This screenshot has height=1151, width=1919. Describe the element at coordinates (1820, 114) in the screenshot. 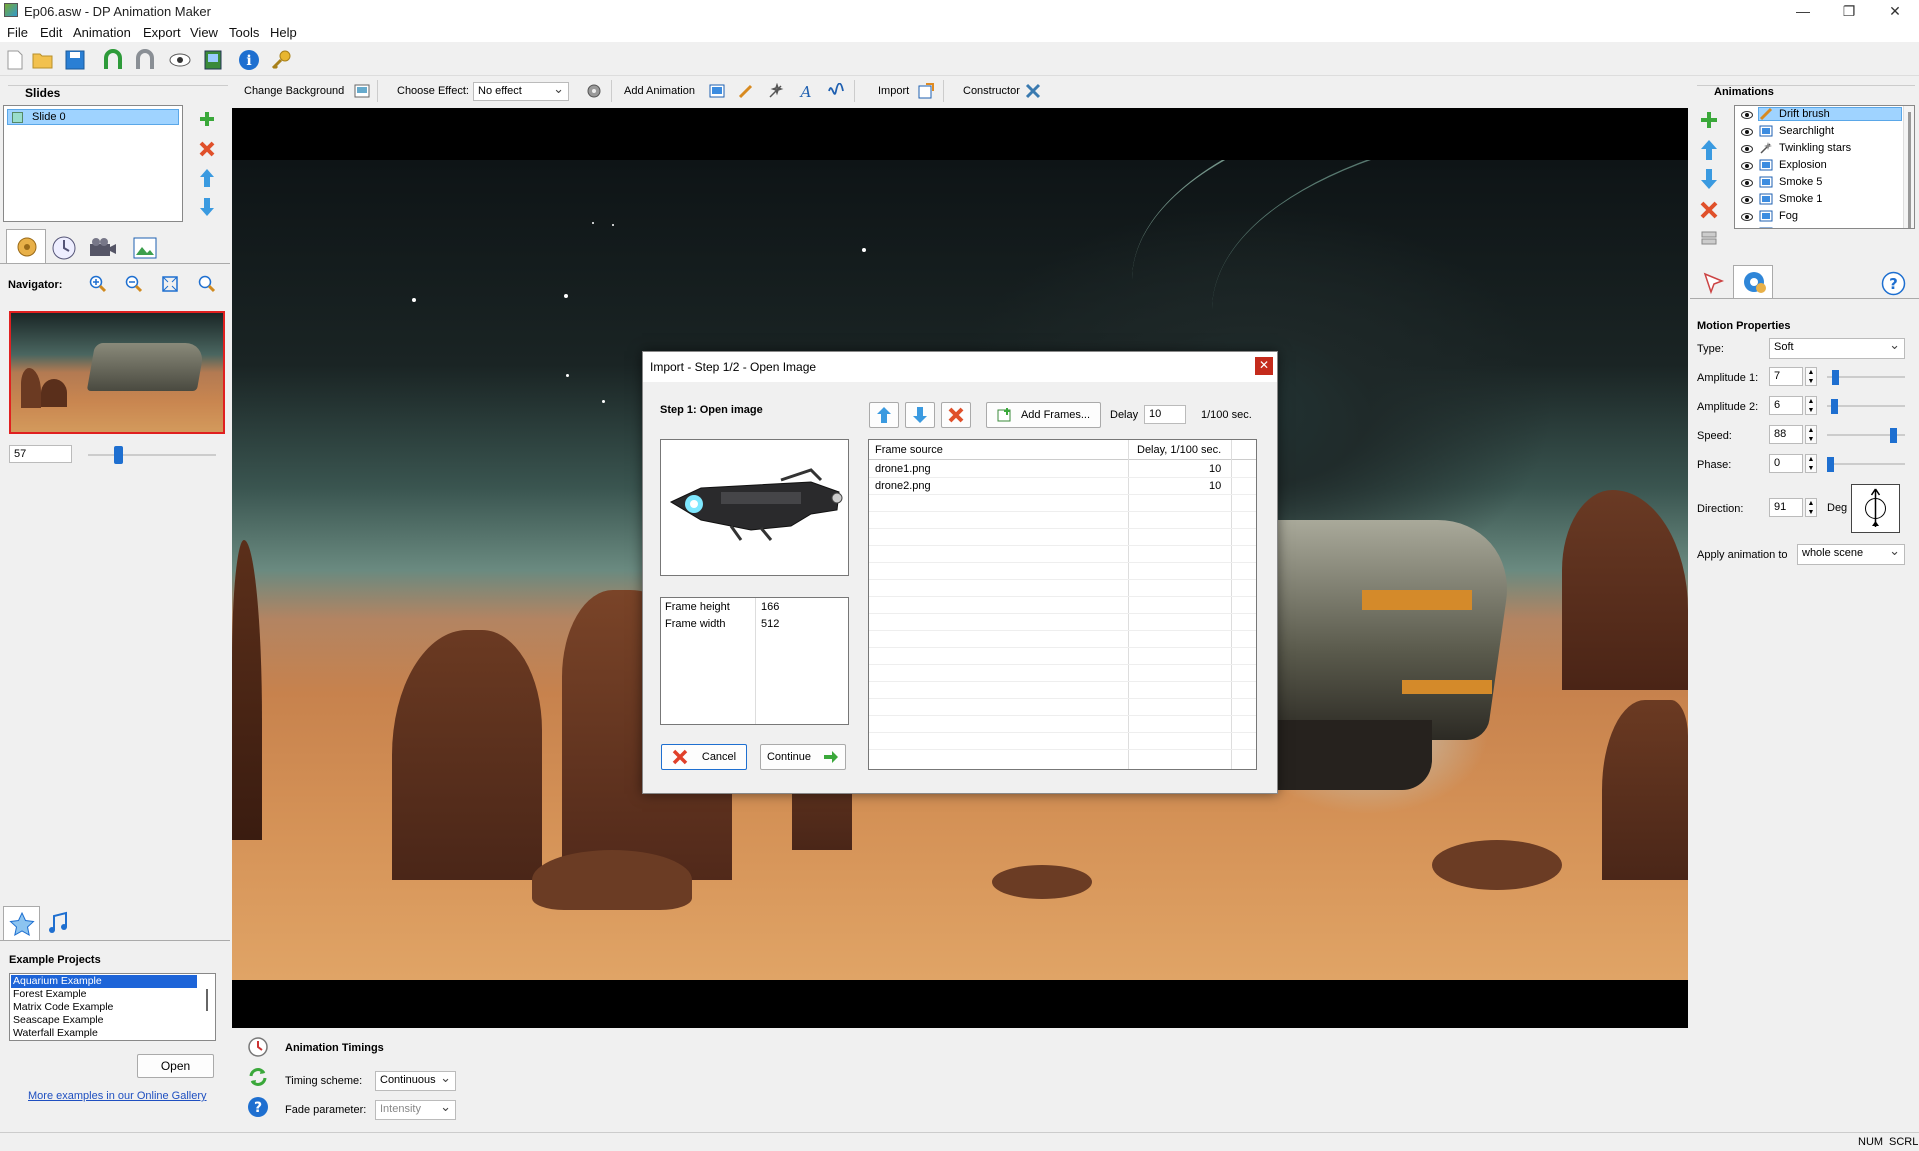

I see `animation-item: Drift brush` at that location.